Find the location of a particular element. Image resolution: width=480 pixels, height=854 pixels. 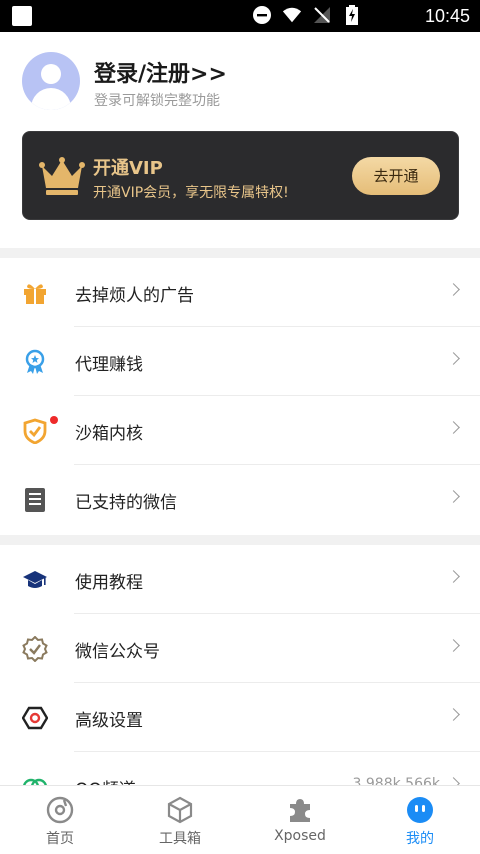

tab-xposed: Xposed is located at coordinates (300, 820).